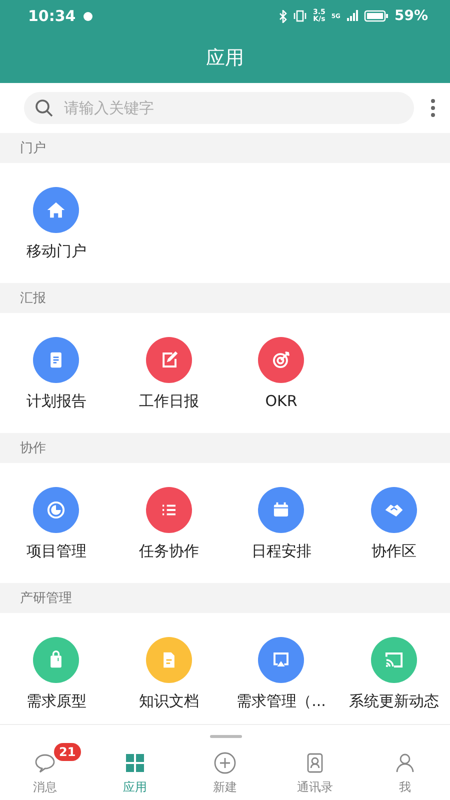  What do you see at coordinates (226, 736) in the screenshot?
I see `drag-handle` at bounding box center [226, 736].